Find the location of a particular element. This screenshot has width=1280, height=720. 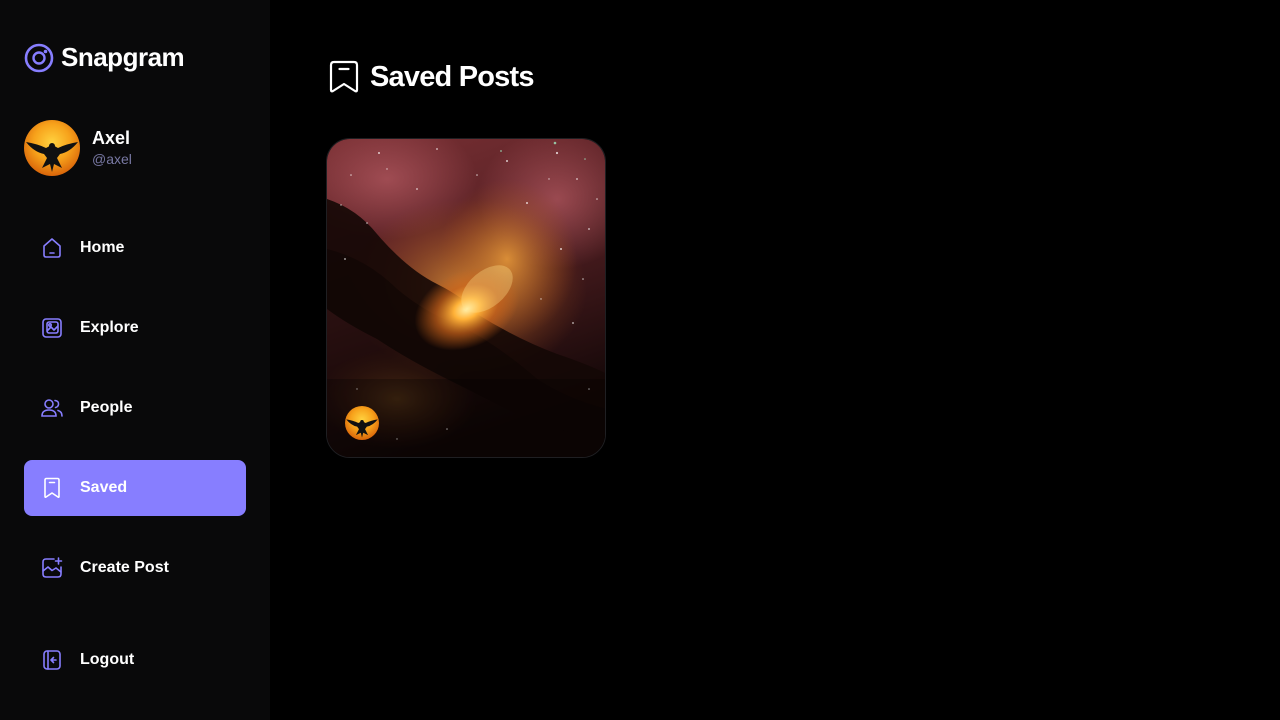

sidebar-item-label: People is located at coordinates (106, 407).